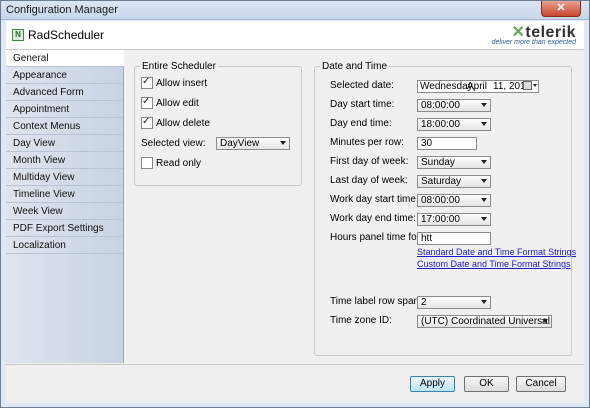  I want to click on work-day-end-time-dropdown: 17:00:00, so click(454, 219).